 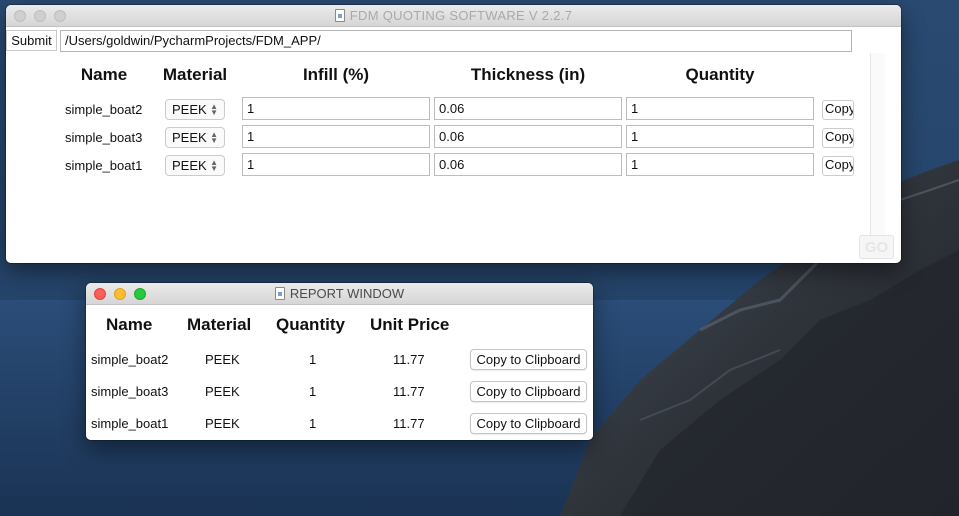 What do you see at coordinates (219, 324) in the screenshot?
I see `report-header-material: Material` at bounding box center [219, 324].